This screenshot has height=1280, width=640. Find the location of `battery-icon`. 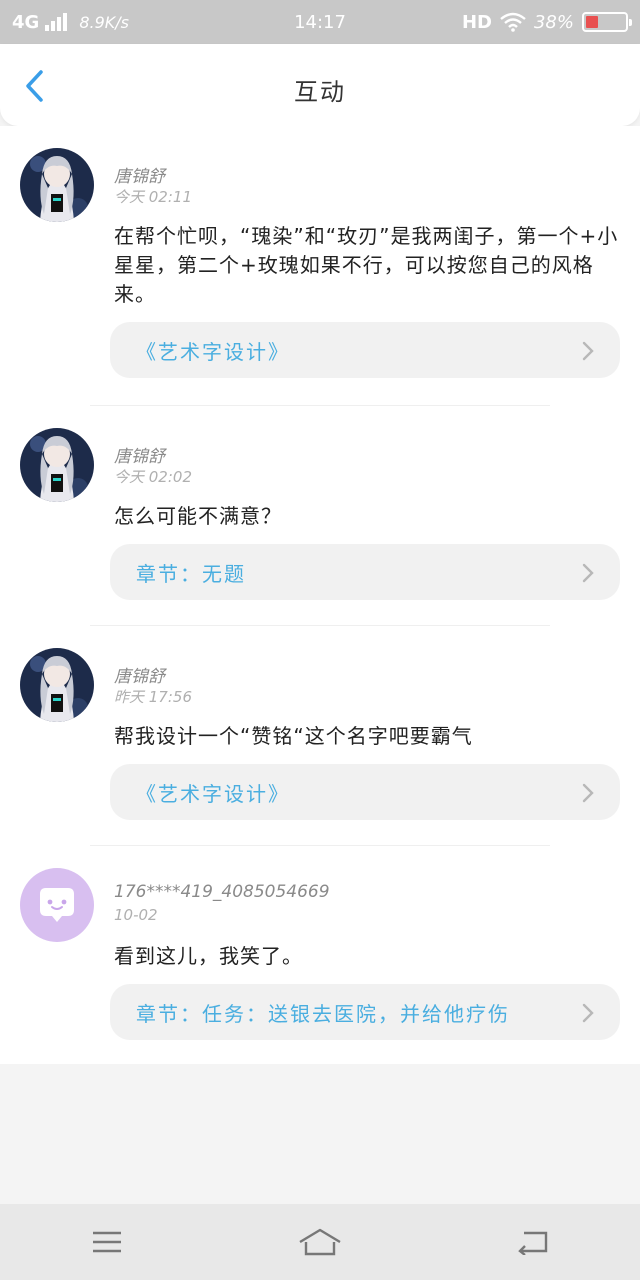

battery-icon is located at coordinates (607, 22).